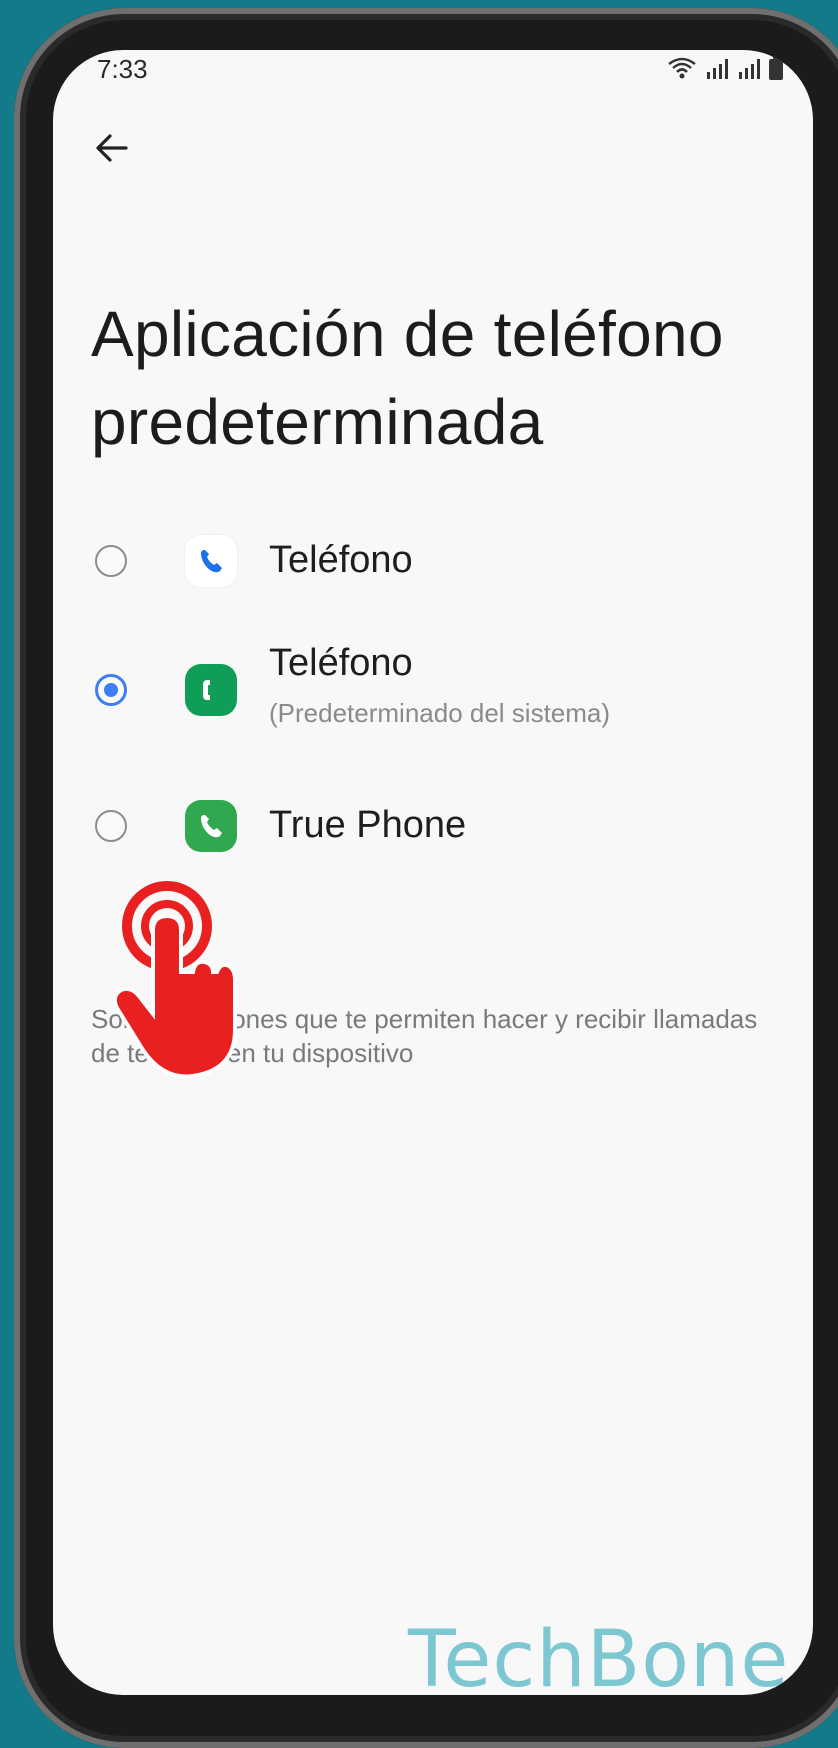 This screenshot has height=1748, width=838. Describe the element at coordinates (682, 68) in the screenshot. I see `wifi-icon` at that location.